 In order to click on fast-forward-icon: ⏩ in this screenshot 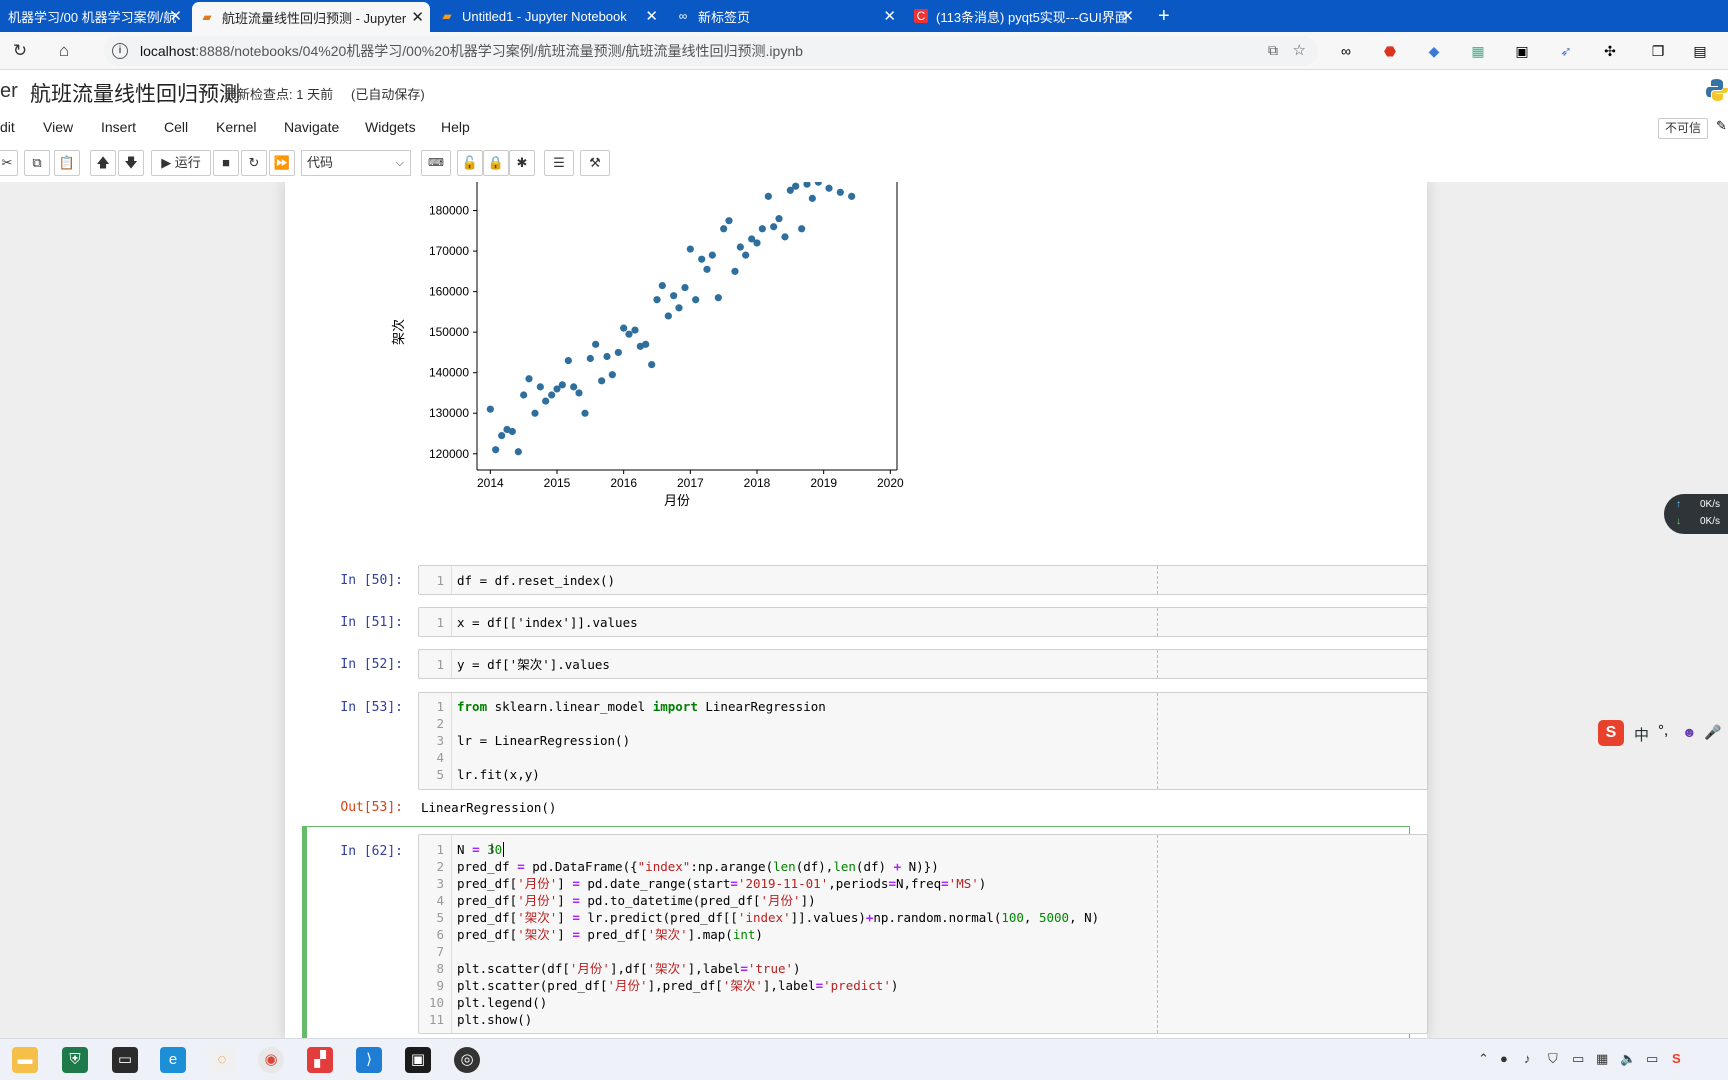, I will do `click(282, 163)`.